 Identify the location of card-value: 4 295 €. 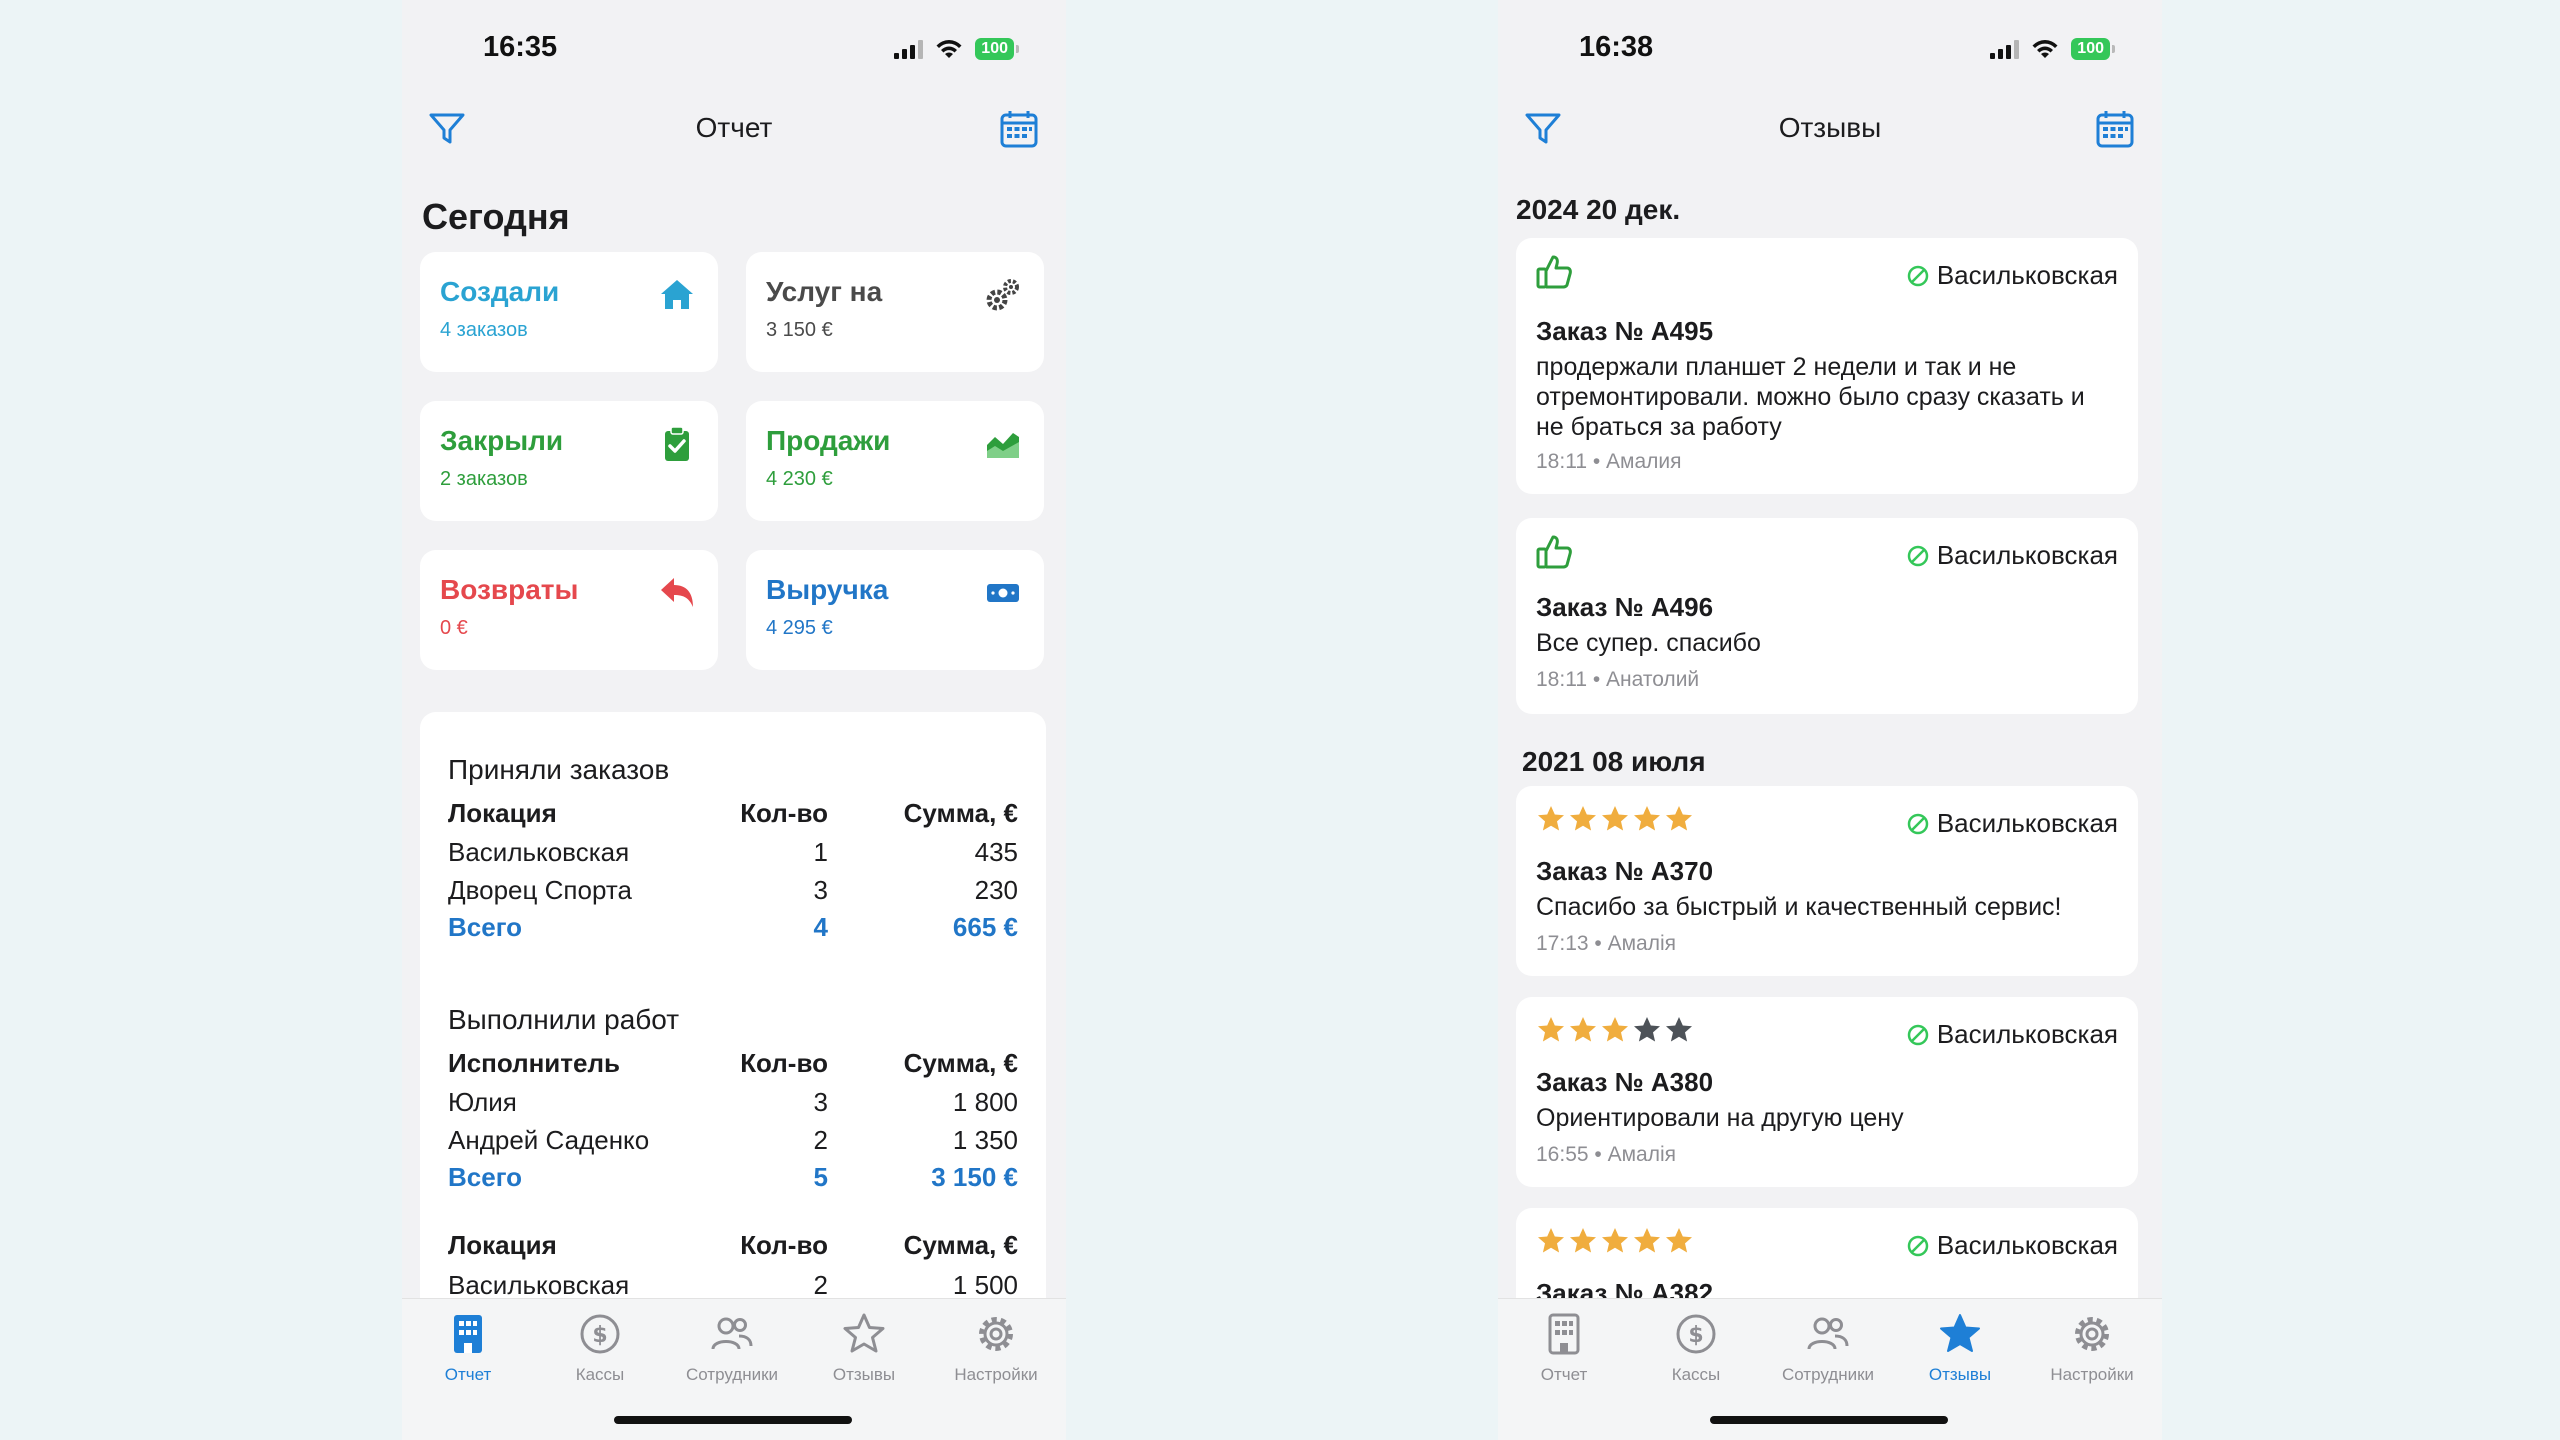
(799, 628).